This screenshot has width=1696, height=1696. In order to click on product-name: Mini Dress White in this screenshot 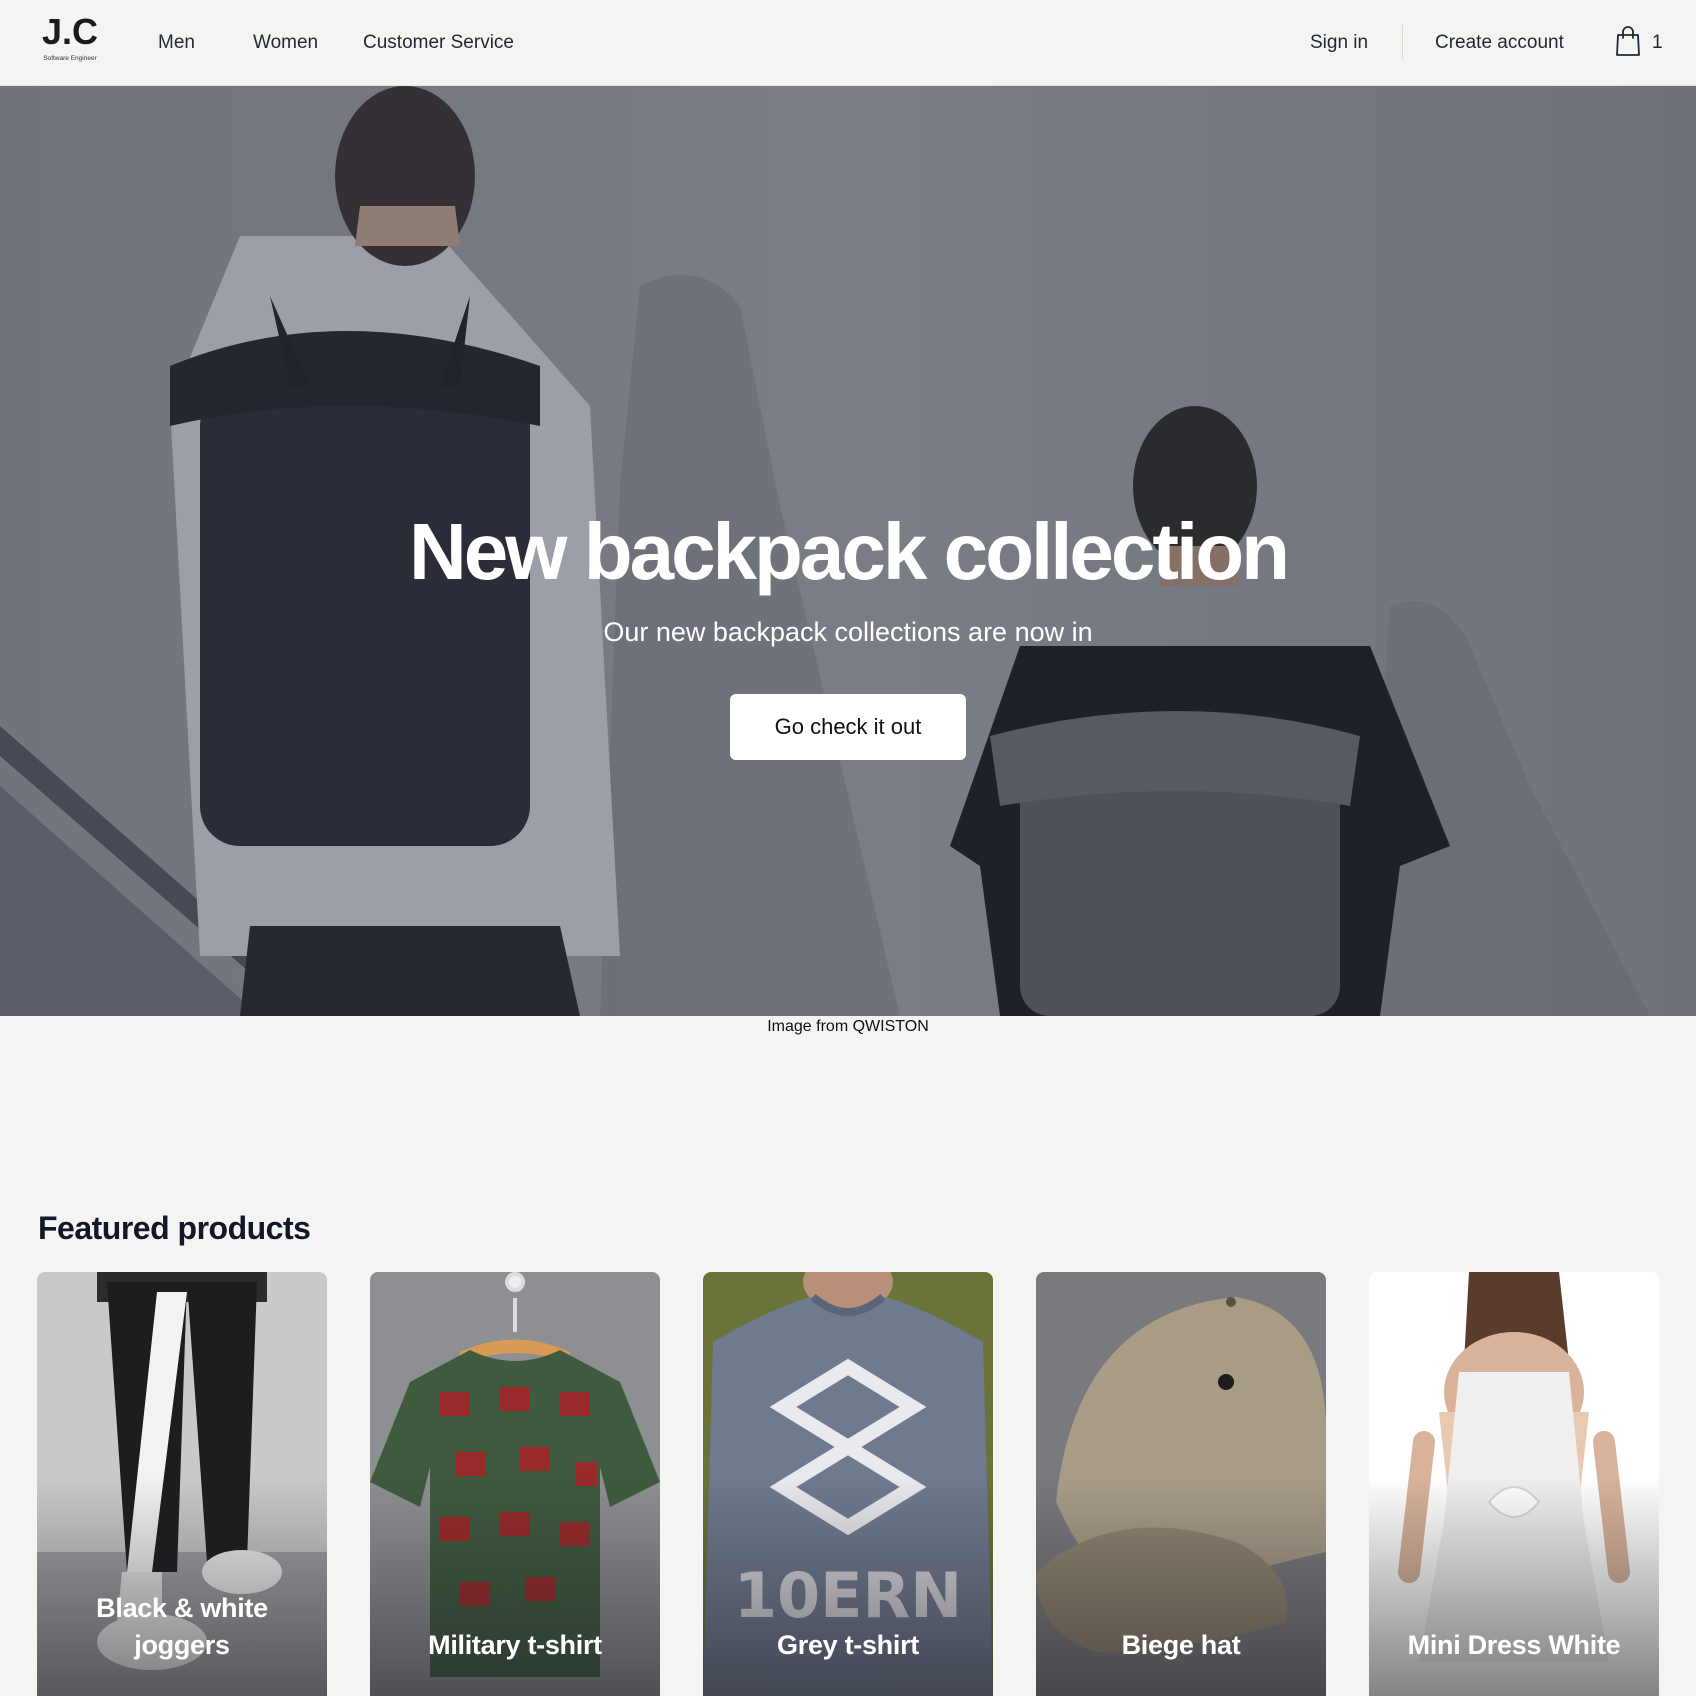, I will do `click(1514, 1645)`.